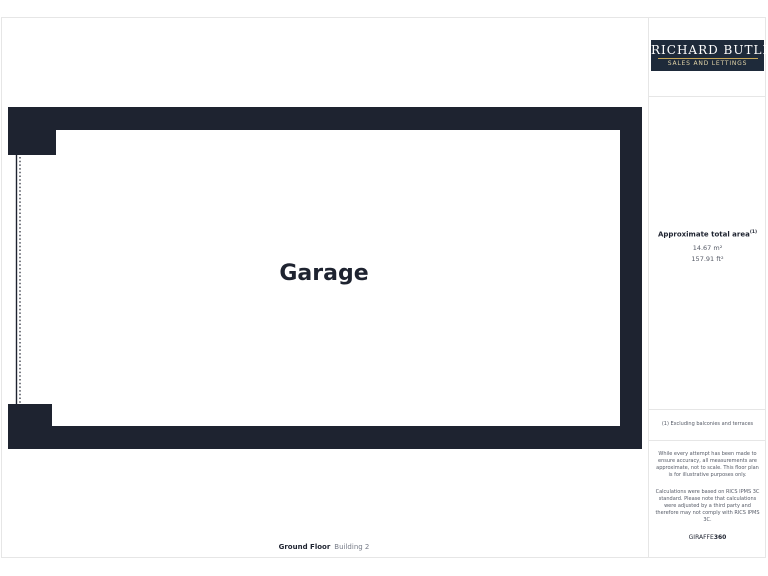 The image size is (768, 576). I want to click on door-opening-frame, so click(14, 279).